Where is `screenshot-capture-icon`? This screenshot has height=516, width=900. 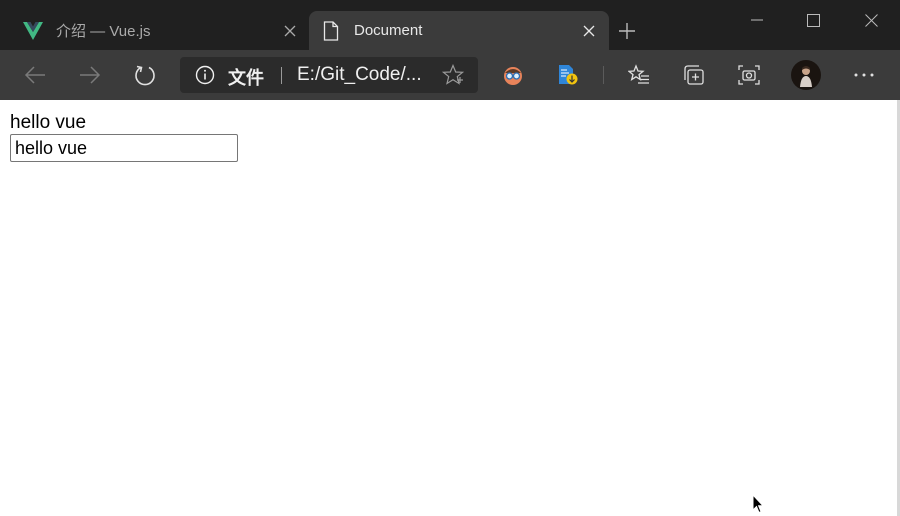 screenshot-capture-icon is located at coordinates (749, 75).